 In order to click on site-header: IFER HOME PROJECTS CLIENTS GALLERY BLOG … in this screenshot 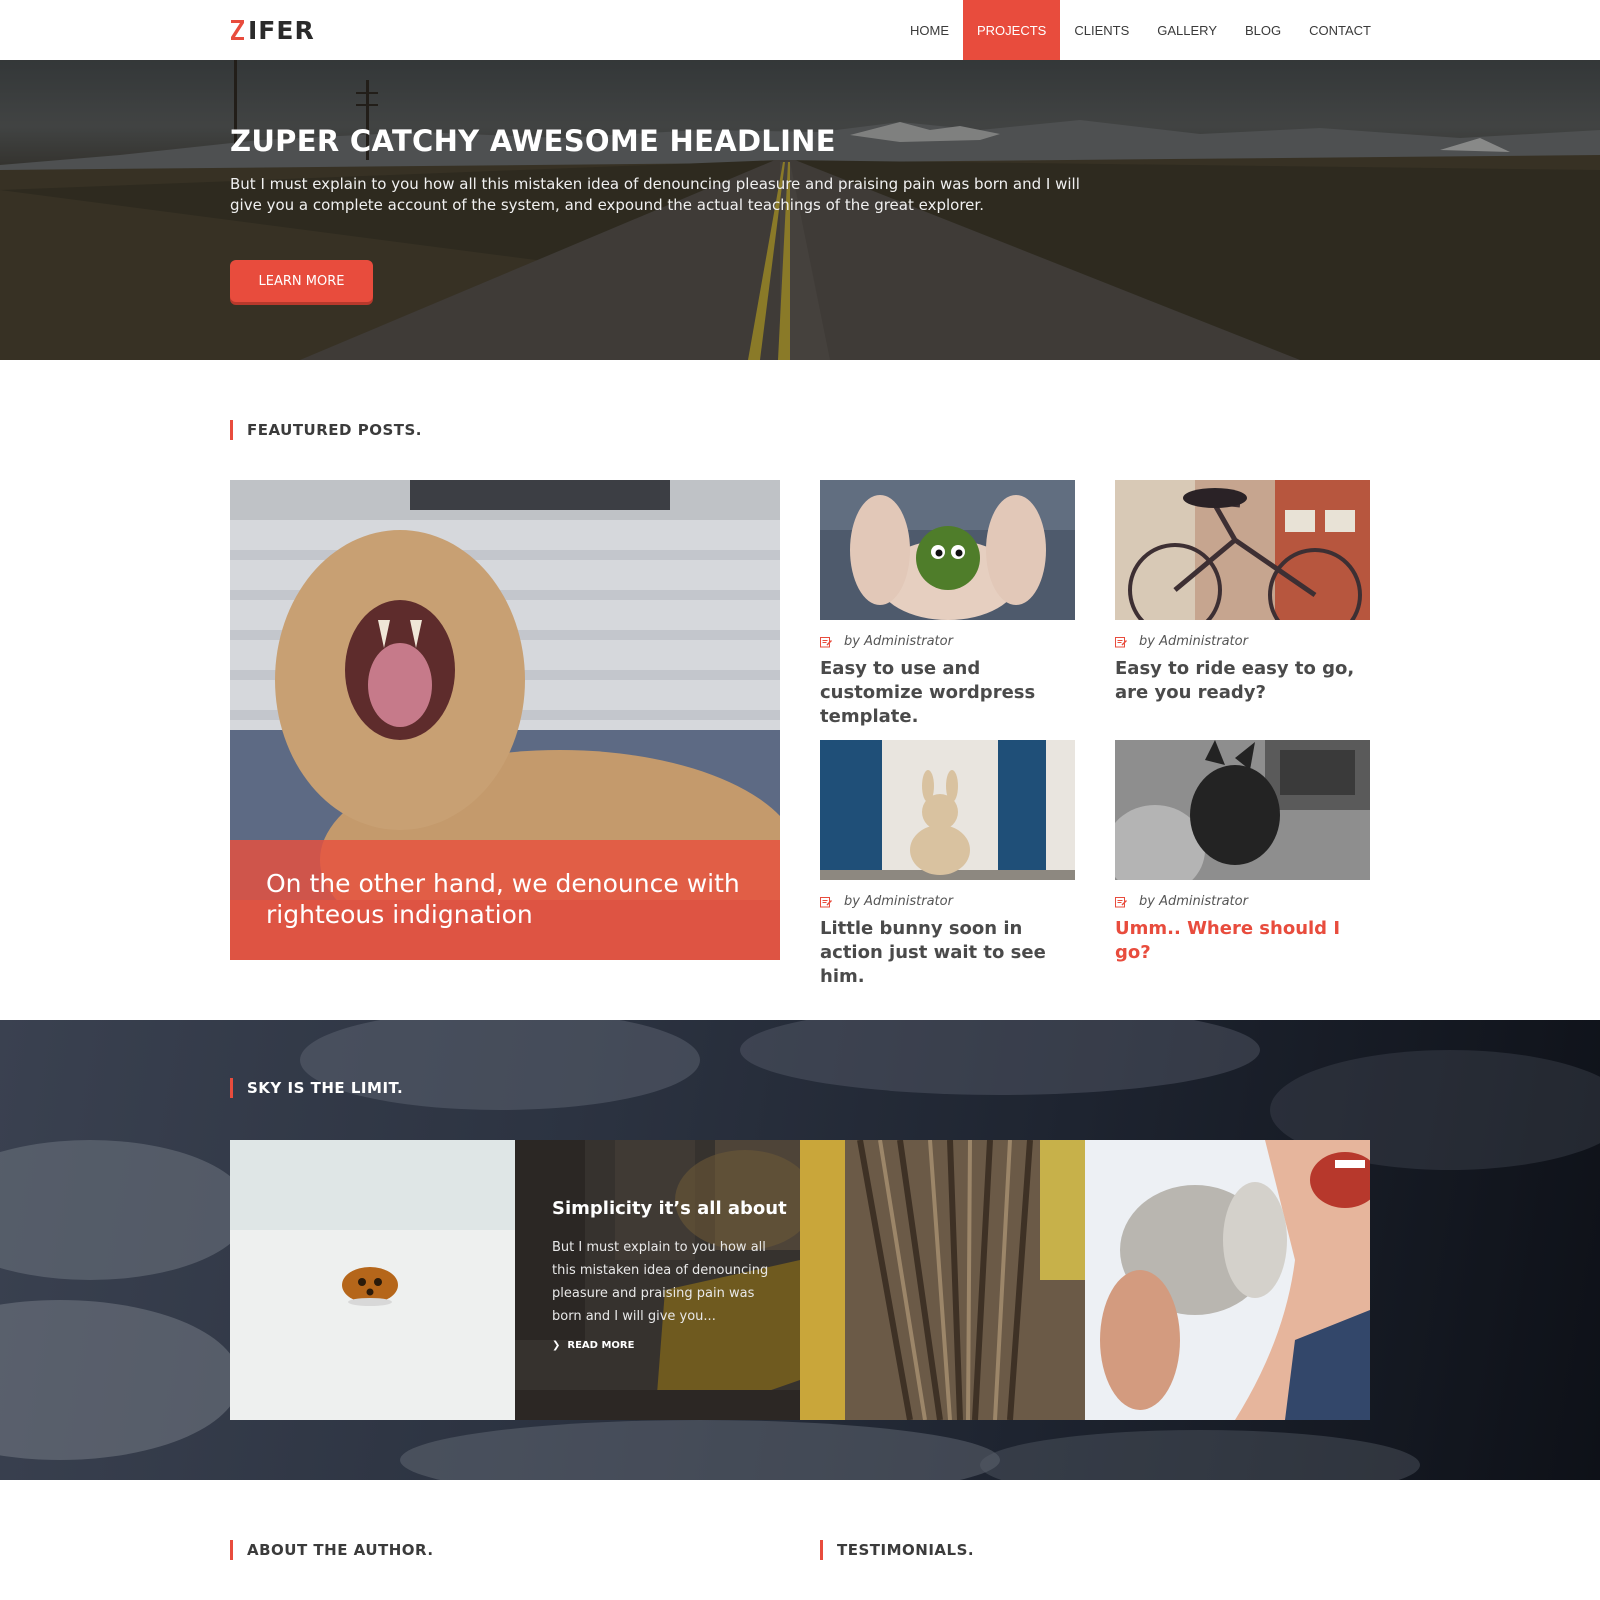, I will do `click(800, 30)`.